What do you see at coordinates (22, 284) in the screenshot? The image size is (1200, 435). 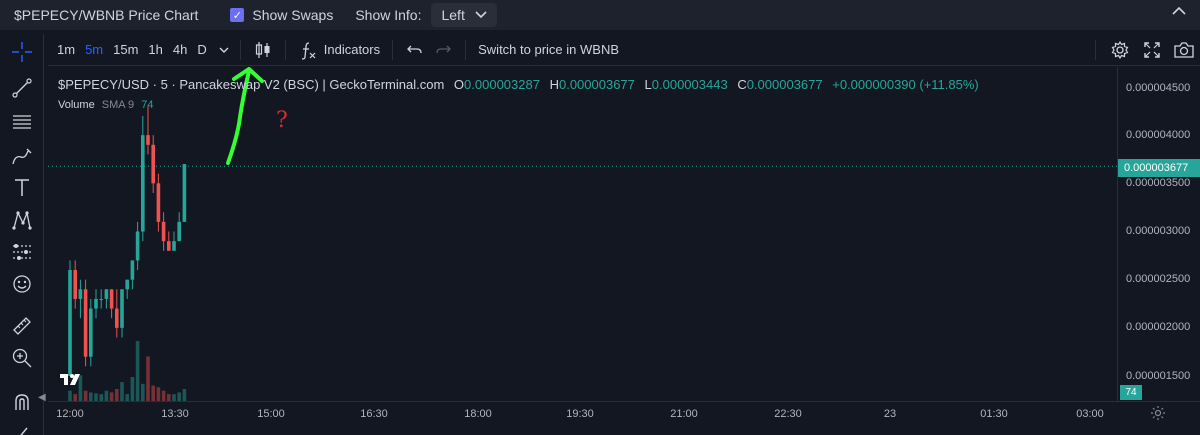 I see `icon-tool` at bounding box center [22, 284].